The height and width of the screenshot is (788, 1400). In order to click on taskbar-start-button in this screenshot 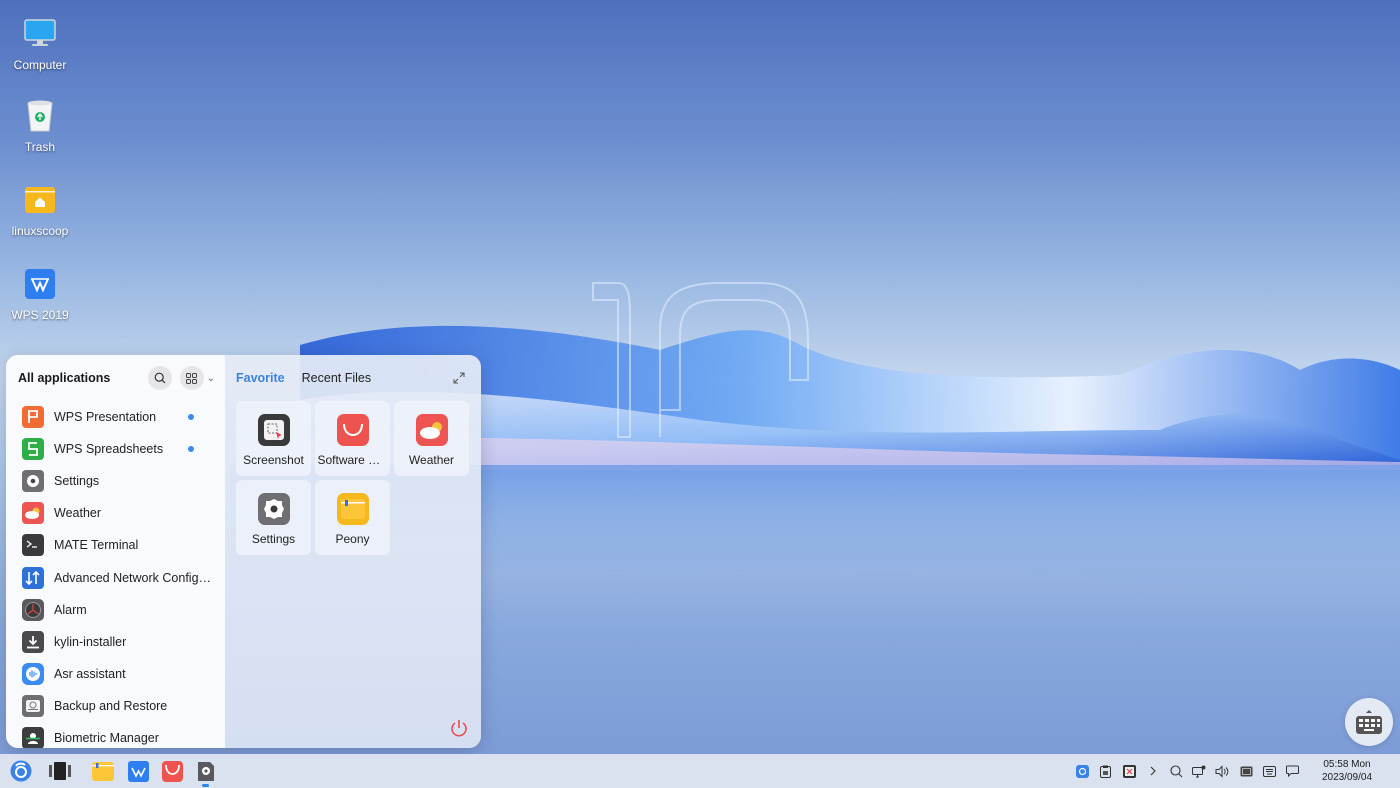, I will do `click(21, 771)`.